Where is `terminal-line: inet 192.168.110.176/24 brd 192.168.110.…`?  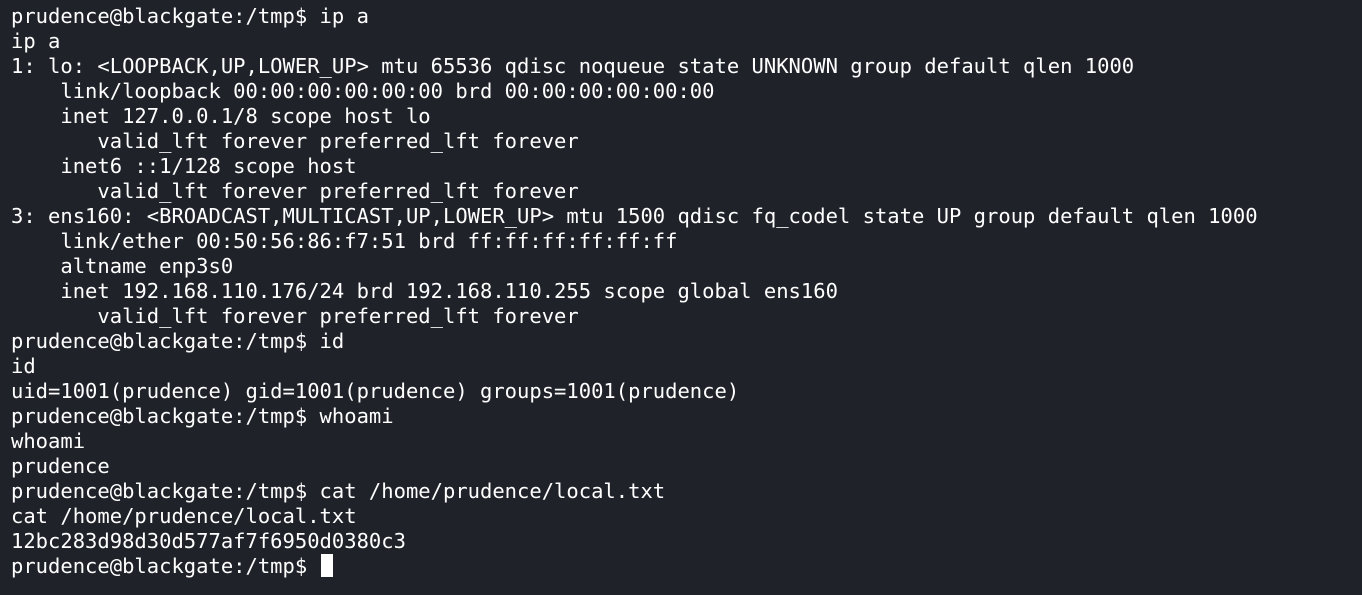
terminal-line: inet 192.168.110.176/24 brd 192.168.110.… is located at coordinates (424, 291).